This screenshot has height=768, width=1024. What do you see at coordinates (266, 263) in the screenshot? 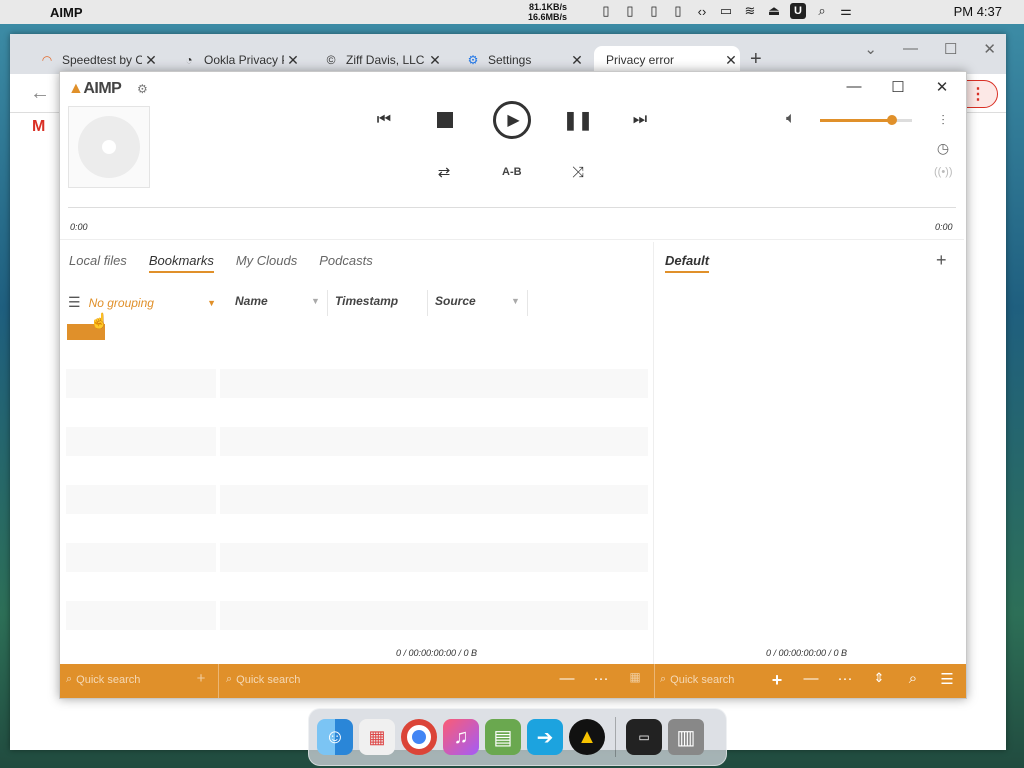
I see `tab-my-clouds: My Clouds` at bounding box center [266, 263].